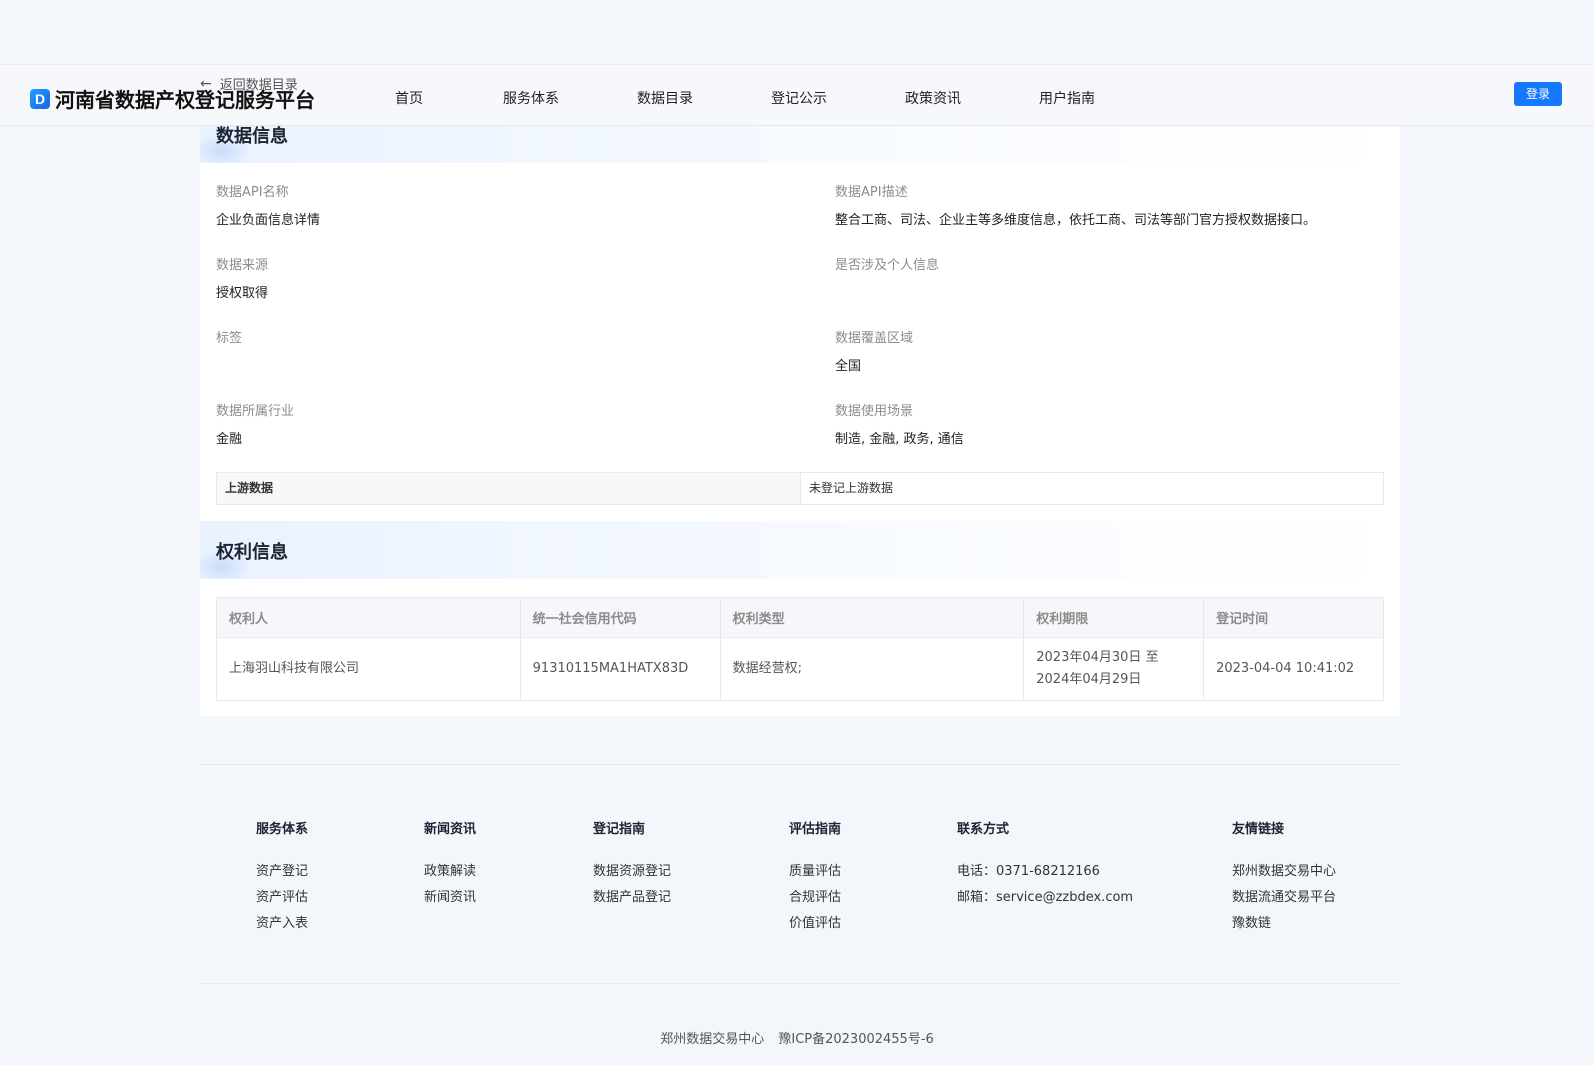  Describe the element at coordinates (206, 83) in the screenshot. I see `arrow-left-icon: ←` at that location.